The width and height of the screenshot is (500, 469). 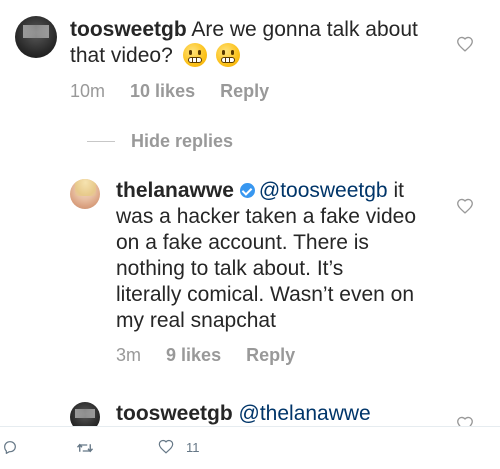 What do you see at coordinates (266, 216) in the screenshot?
I see `reply-line: was a hacker taken a fake video` at bounding box center [266, 216].